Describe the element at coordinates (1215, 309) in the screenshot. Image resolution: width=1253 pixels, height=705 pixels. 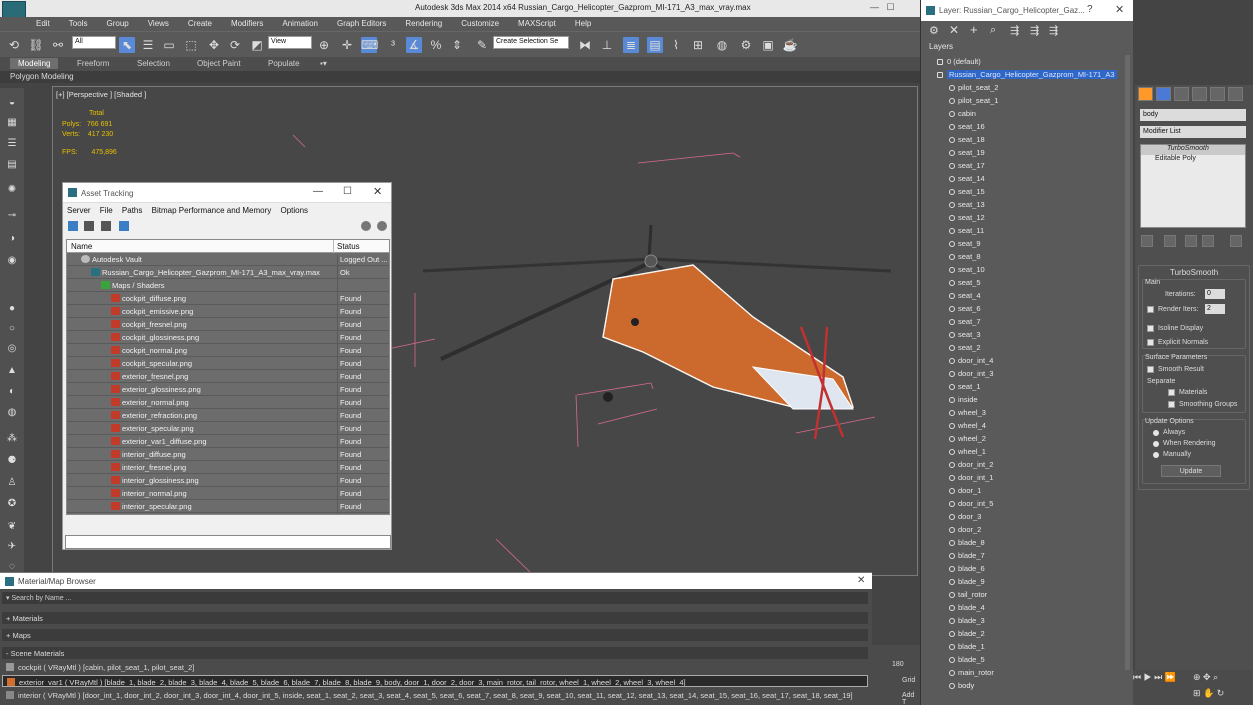
I see `render-iters-input: 2` at that location.